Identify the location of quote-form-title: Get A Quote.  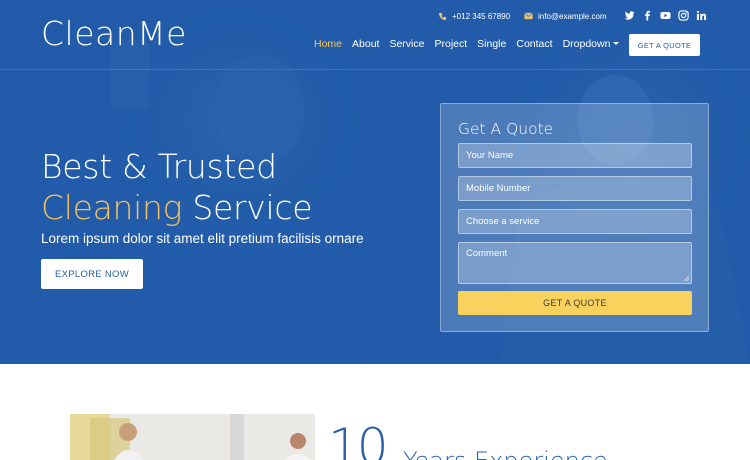
(506, 129).